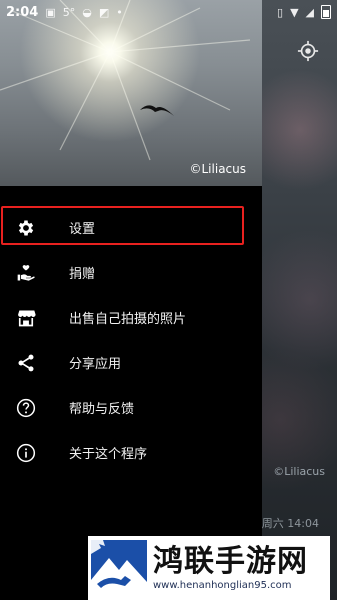 This screenshot has height=600, width=337. What do you see at coordinates (299, 471) in the screenshot?
I see `background-credit: ©Liliacus` at bounding box center [299, 471].